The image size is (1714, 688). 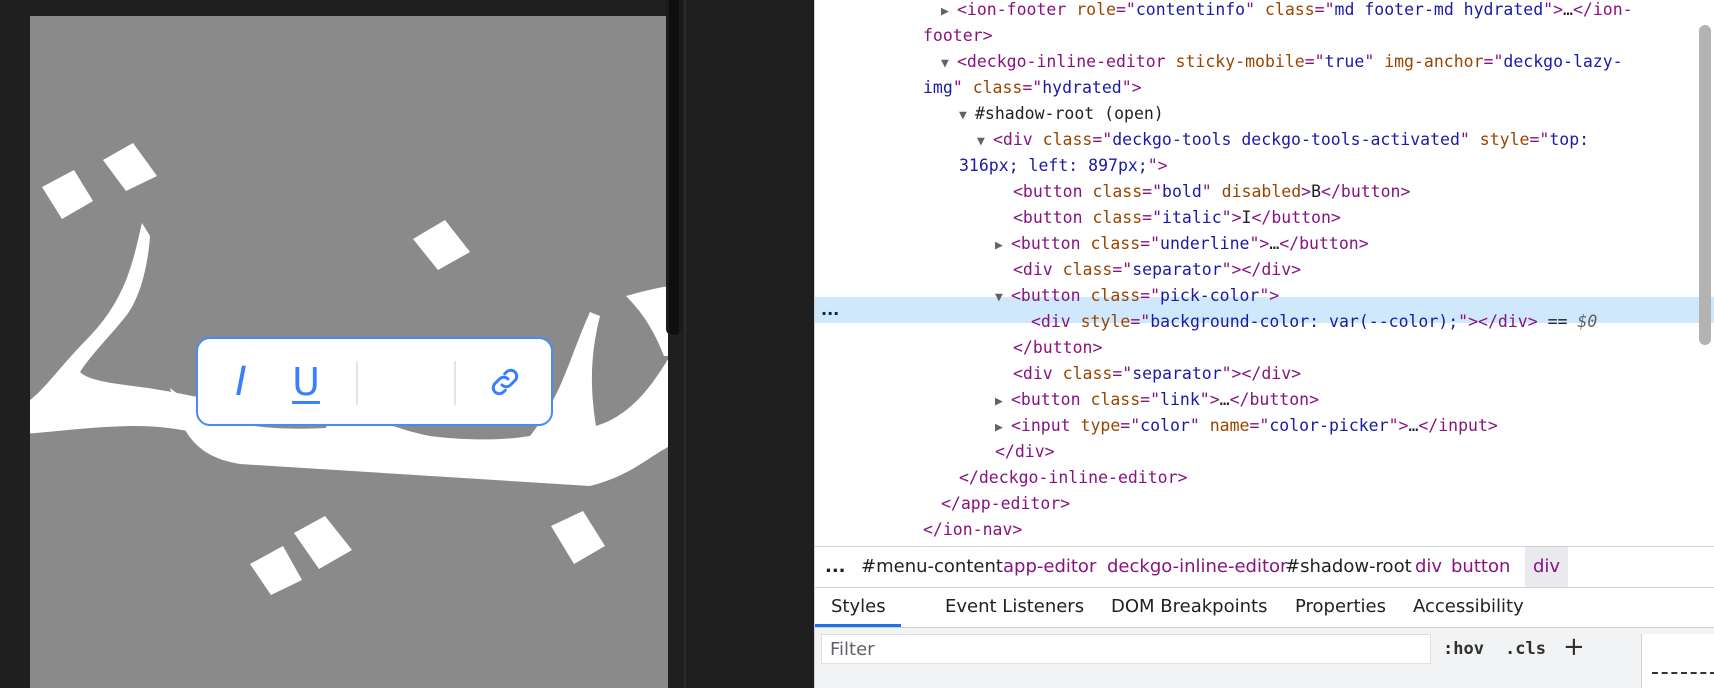 What do you see at coordinates (1046, 425) in the screenshot?
I see `dom-token: <input` at bounding box center [1046, 425].